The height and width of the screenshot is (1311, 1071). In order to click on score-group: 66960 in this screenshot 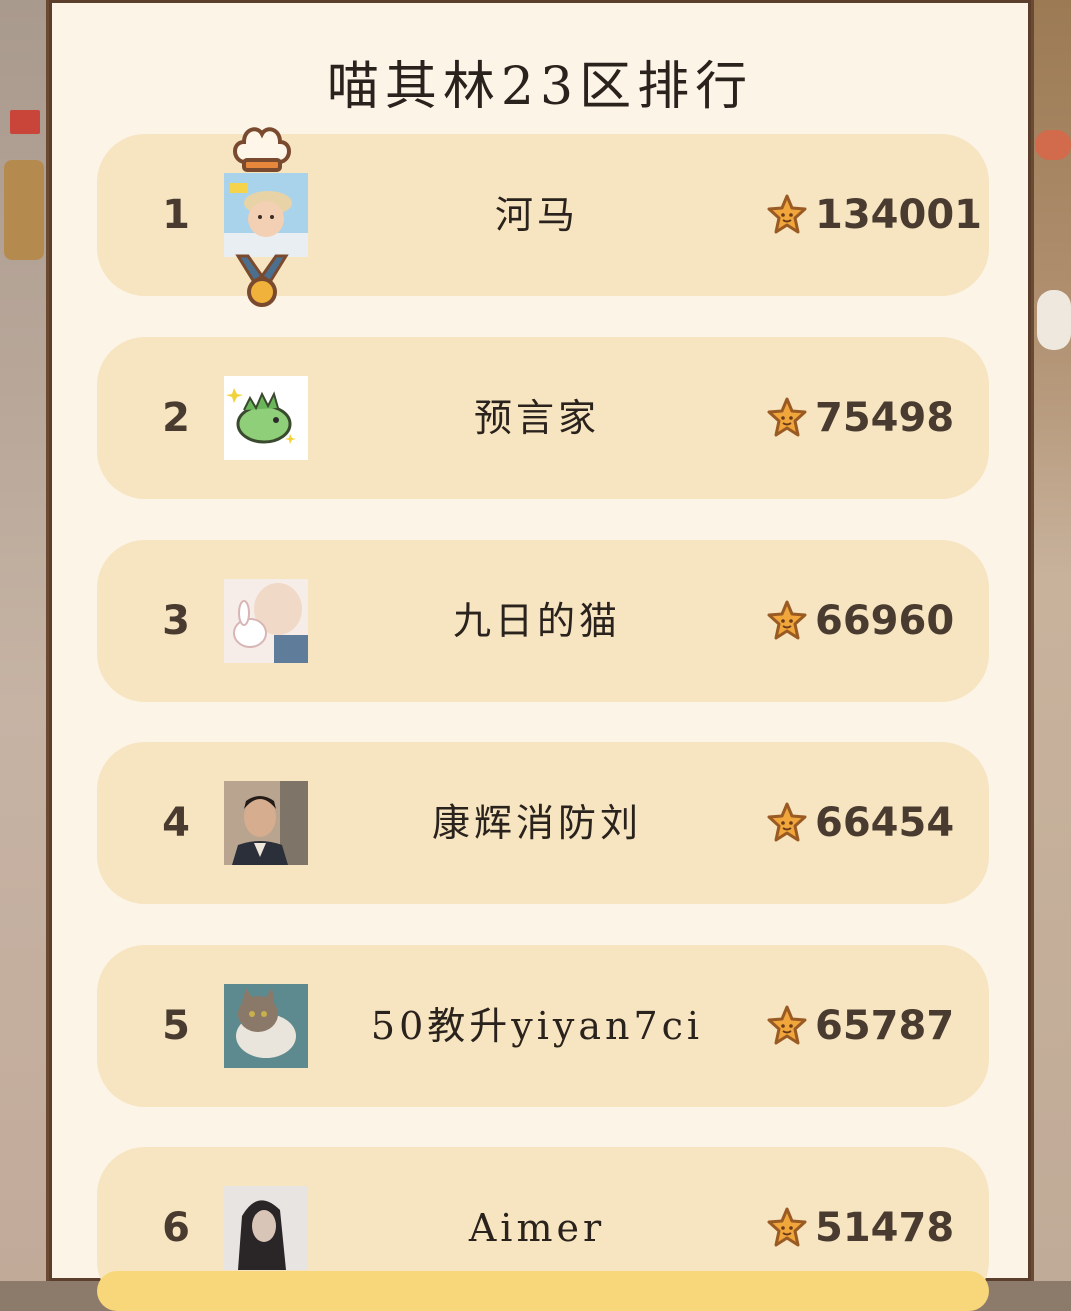, I will do `click(859, 621)`.